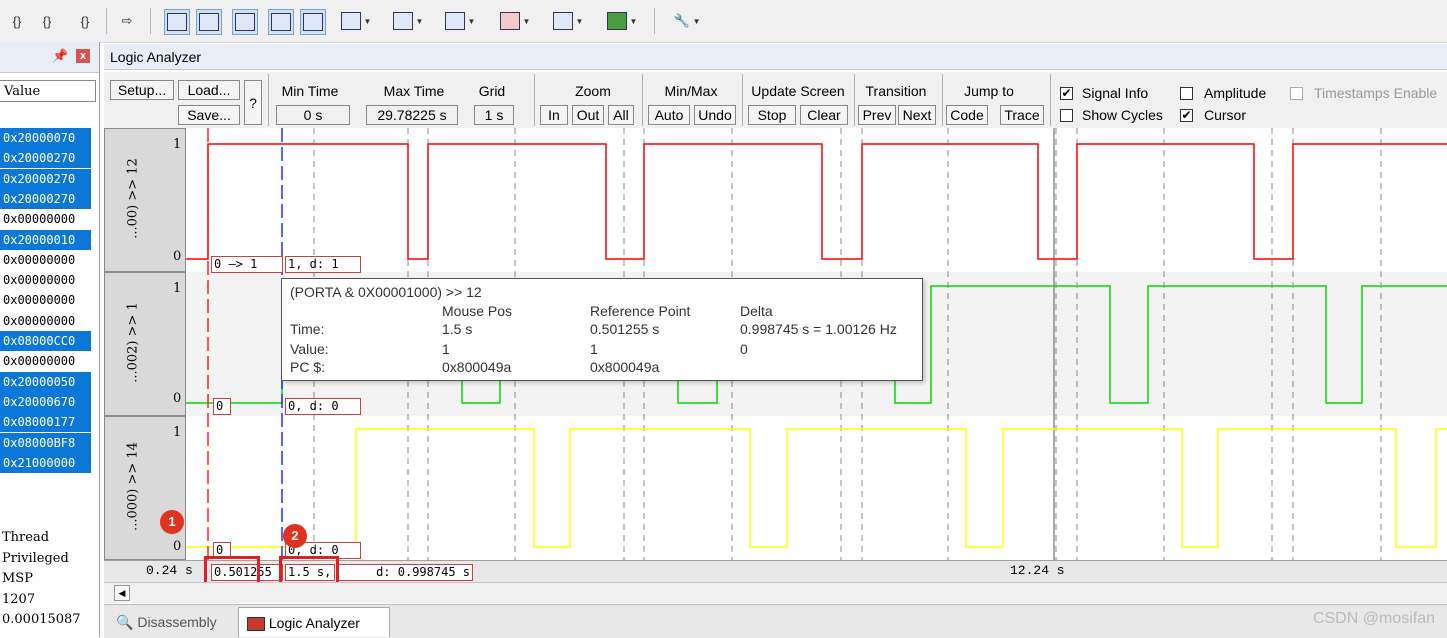 This screenshot has width=1447, height=638. What do you see at coordinates (295, 536) in the screenshot?
I see `callout-2: 2` at bounding box center [295, 536].